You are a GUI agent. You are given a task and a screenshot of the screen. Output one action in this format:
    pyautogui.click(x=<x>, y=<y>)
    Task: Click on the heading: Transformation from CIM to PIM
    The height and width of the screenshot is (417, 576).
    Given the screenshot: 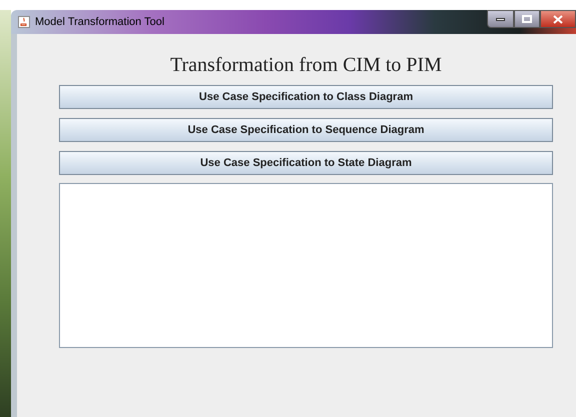 What is the action you would take?
    pyautogui.click(x=306, y=65)
    